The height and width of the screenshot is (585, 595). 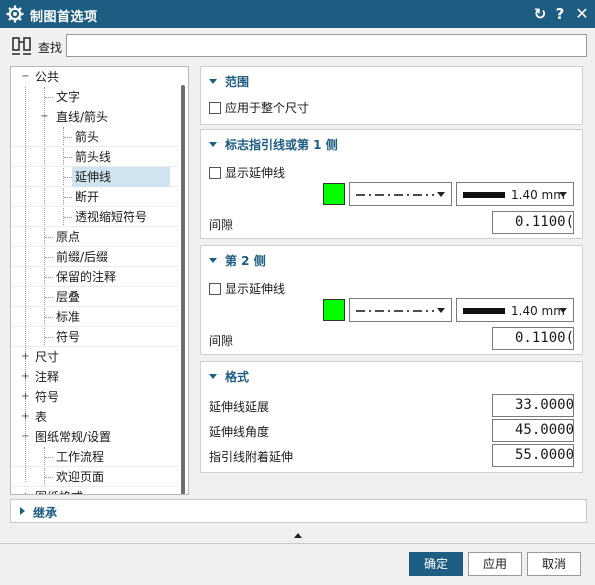 I want to click on side1-show-extension-checkbox: 显示延伸线, so click(x=247, y=172).